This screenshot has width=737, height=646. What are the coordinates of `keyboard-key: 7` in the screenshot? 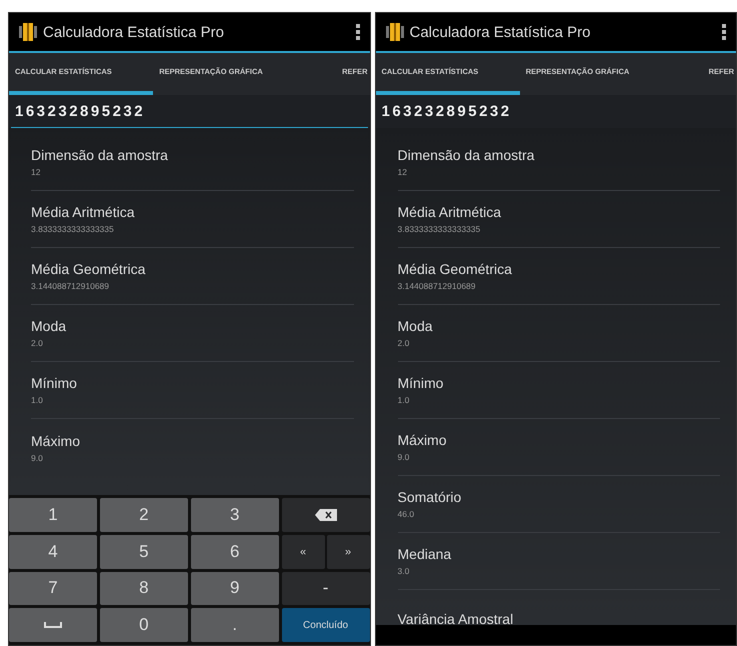 It's located at (53, 589).